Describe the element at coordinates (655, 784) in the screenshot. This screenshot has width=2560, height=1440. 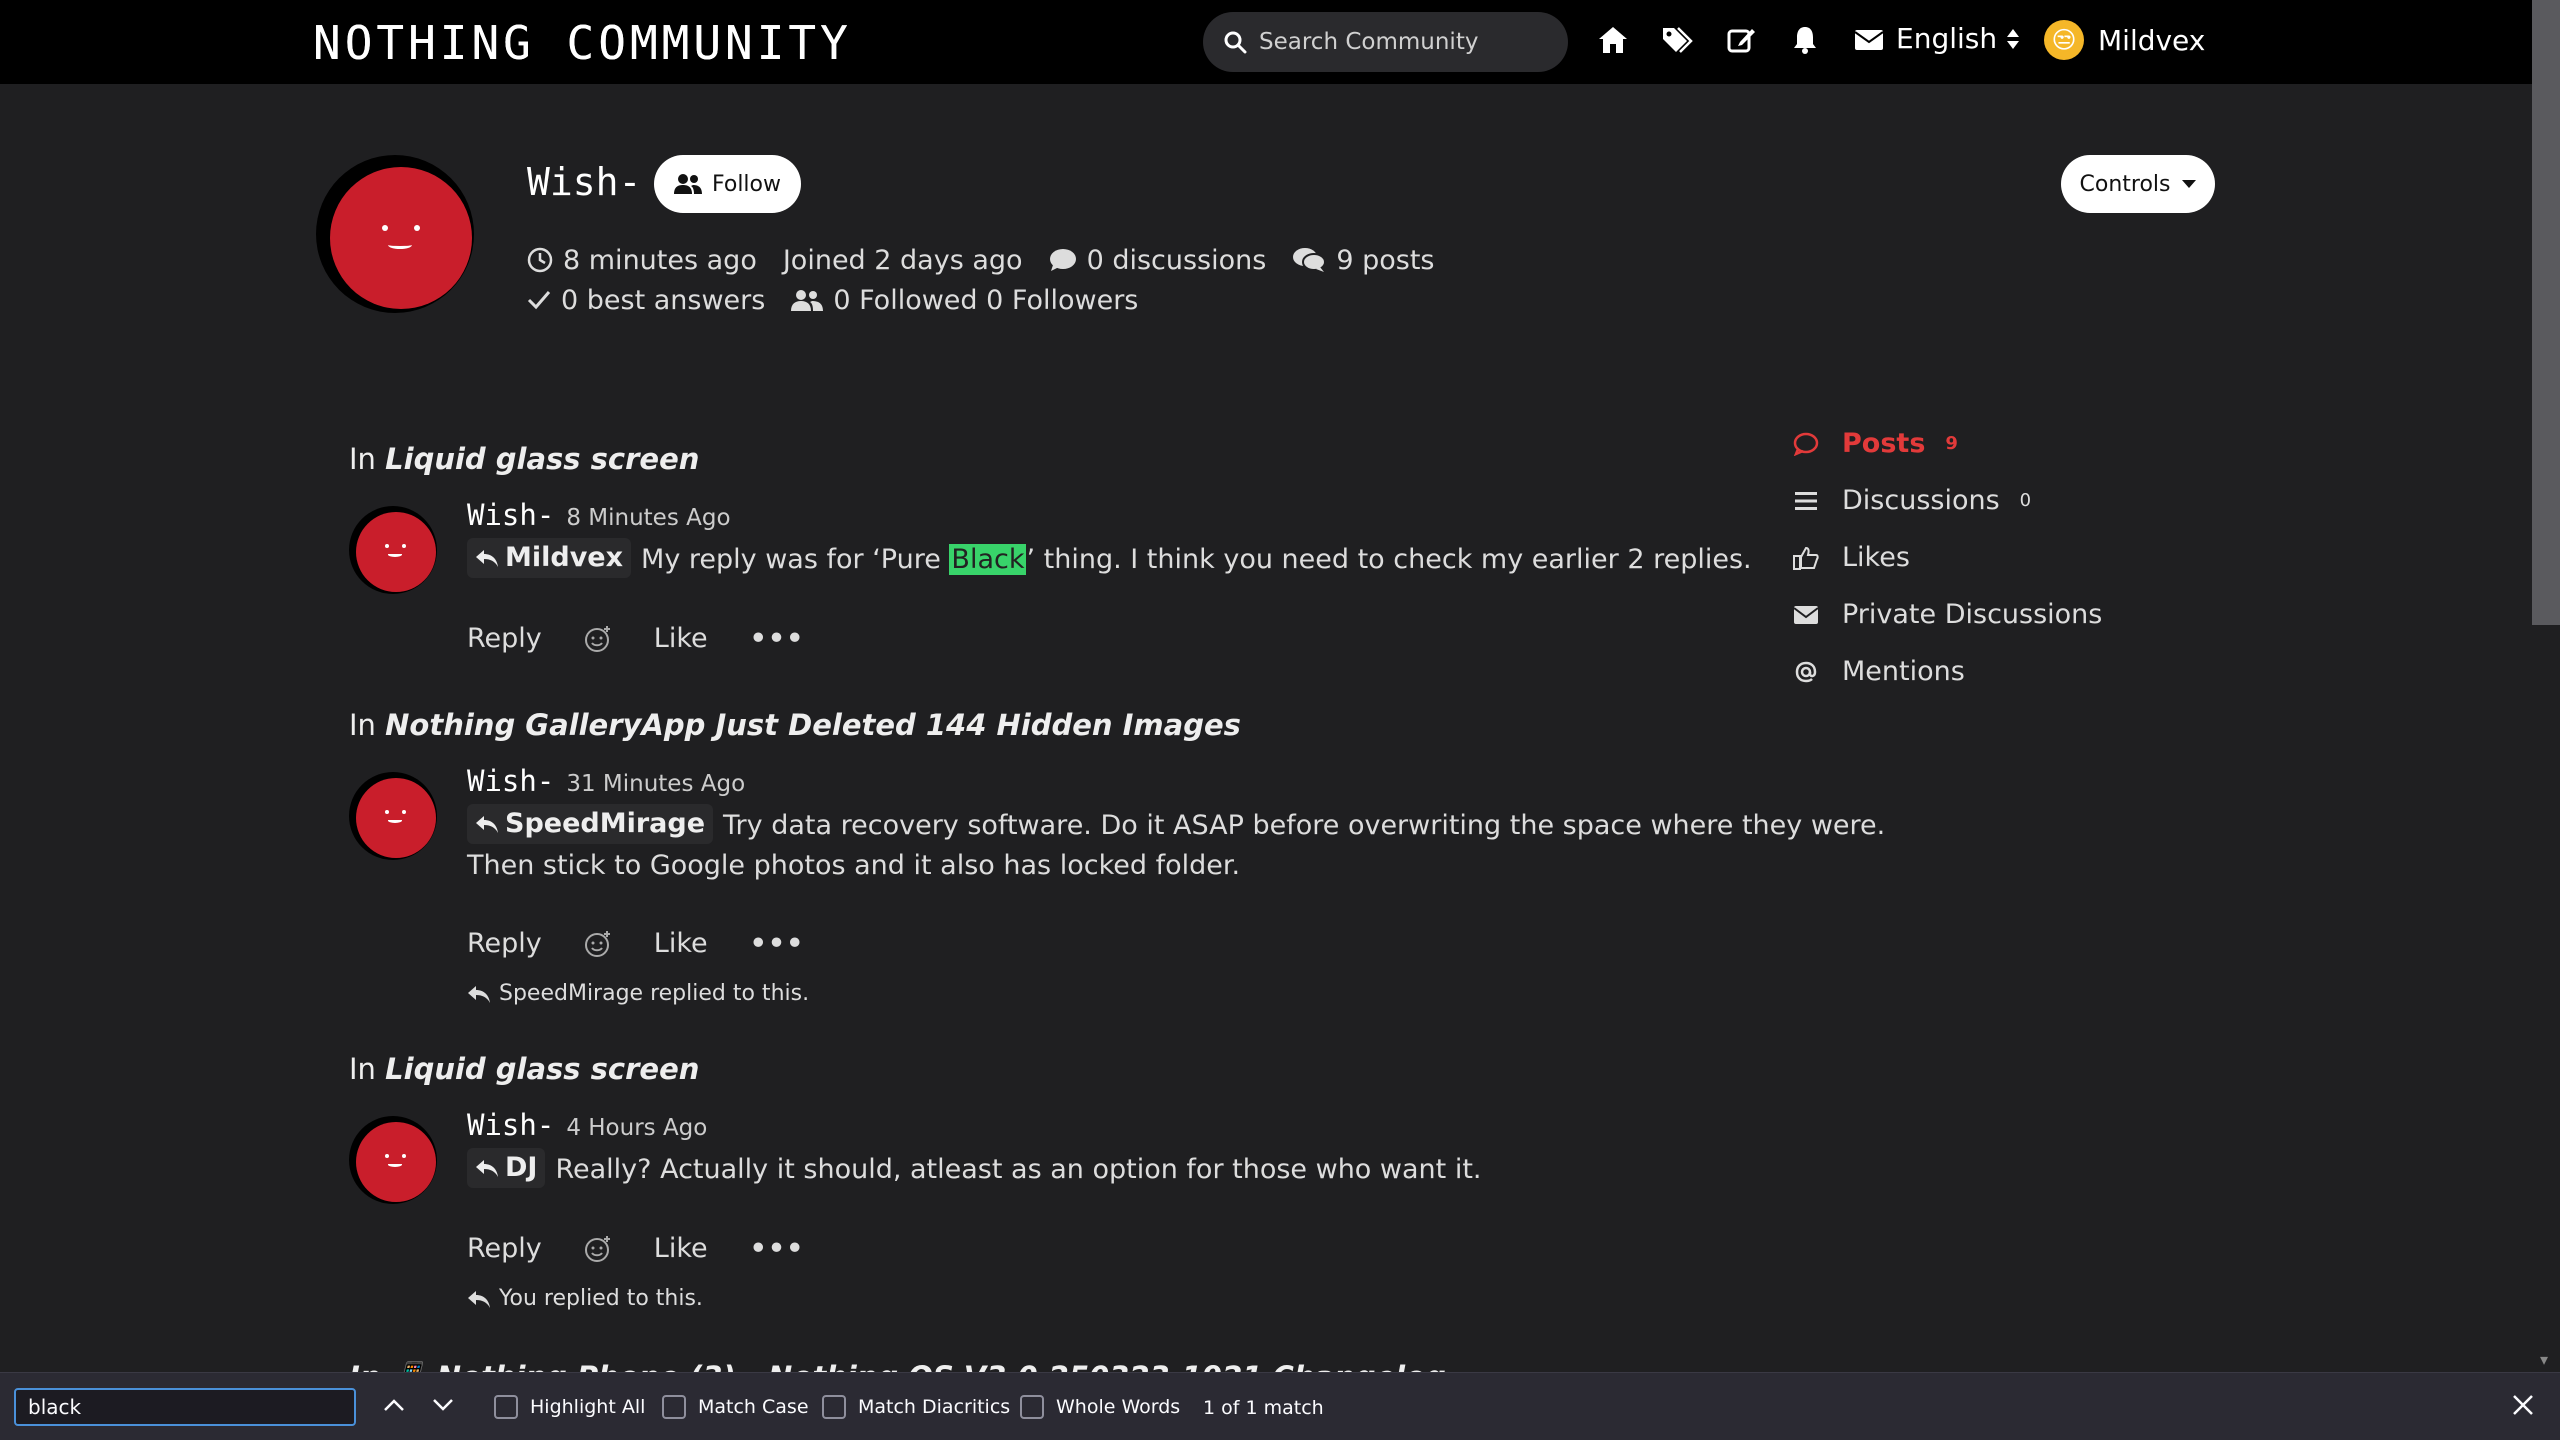
I see `post-time: 31 Minutes Ago` at that location.